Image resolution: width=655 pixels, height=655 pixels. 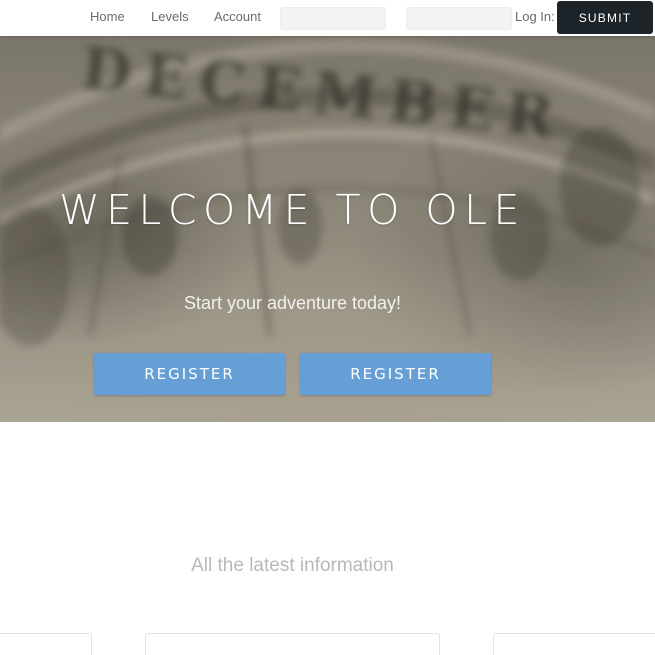 What do you see at coordinates (292, 303) in the screenshot?
I see `hero-subtitle: Start your adventure today!` at bounding box center [292, 303].